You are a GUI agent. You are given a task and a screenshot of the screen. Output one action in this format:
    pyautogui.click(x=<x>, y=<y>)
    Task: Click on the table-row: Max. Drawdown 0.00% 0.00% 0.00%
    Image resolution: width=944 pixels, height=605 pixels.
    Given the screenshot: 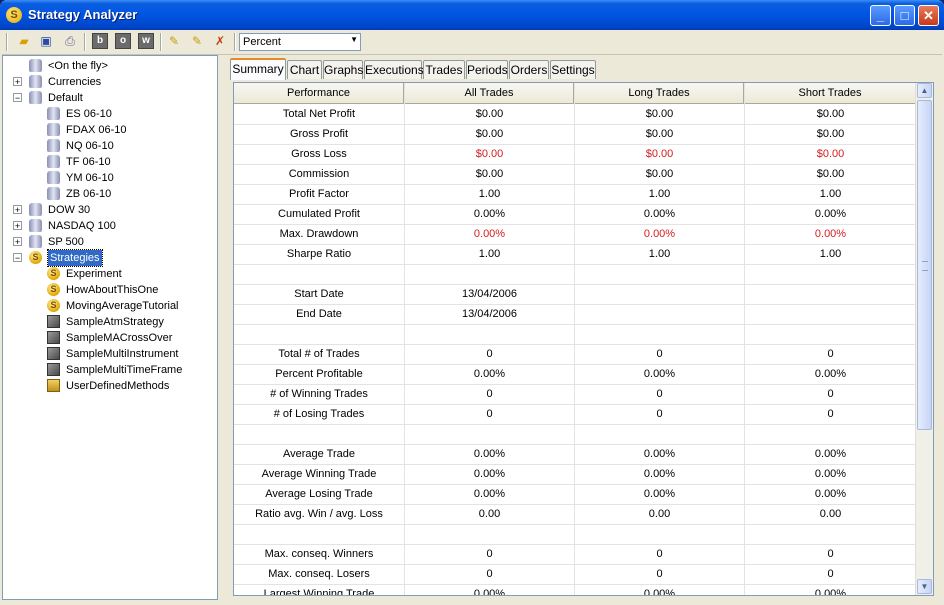 What is the action you would take?
    pyautogui.click(x=575, y=234)
    